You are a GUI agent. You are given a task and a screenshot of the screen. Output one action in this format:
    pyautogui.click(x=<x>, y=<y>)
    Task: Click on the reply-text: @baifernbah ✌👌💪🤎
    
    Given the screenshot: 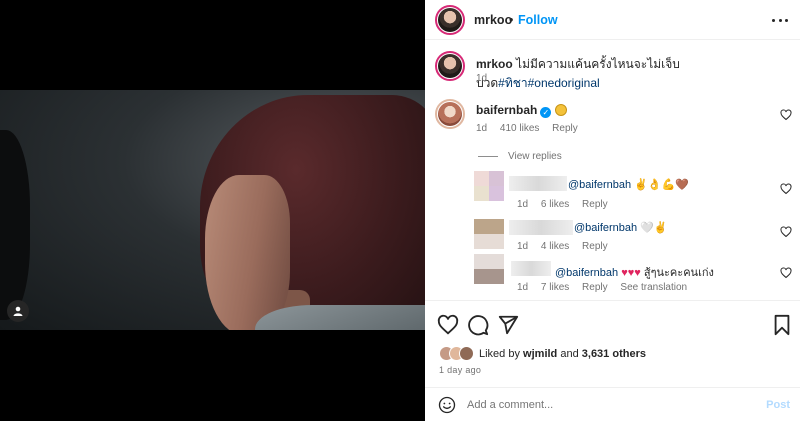 What is the action you would take?
    pyautogui.click(x=628, y=184)
    